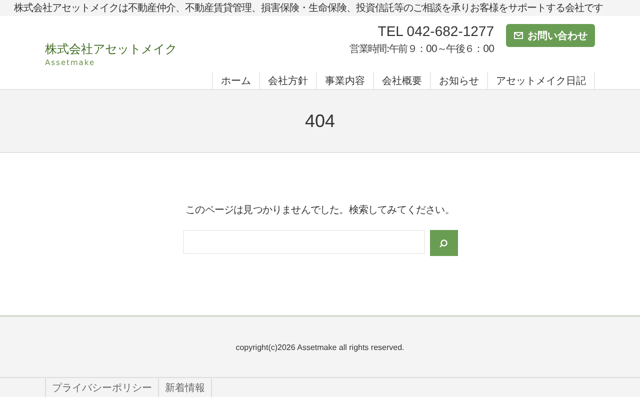 This screenshot has width=640, height=400. I want to click on page-title: 404, so click(320, 121).